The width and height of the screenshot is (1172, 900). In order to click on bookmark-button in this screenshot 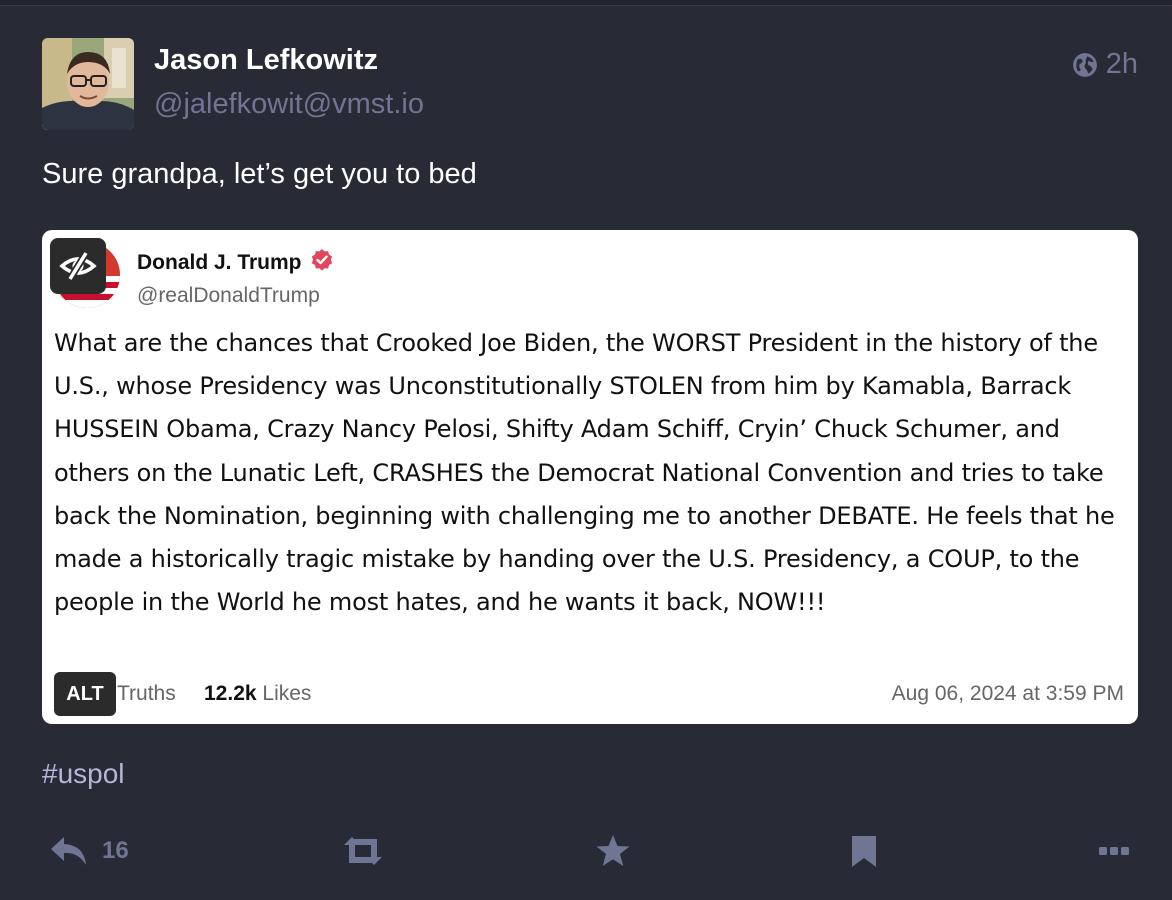, I will do `click(864, 851)`.